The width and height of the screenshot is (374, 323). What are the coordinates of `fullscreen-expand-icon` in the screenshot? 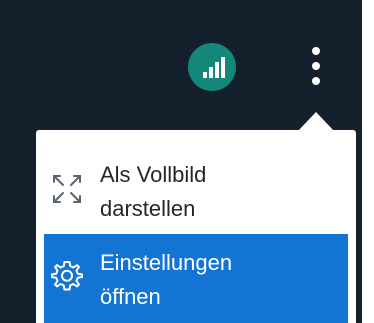 It's located at (67, 189).